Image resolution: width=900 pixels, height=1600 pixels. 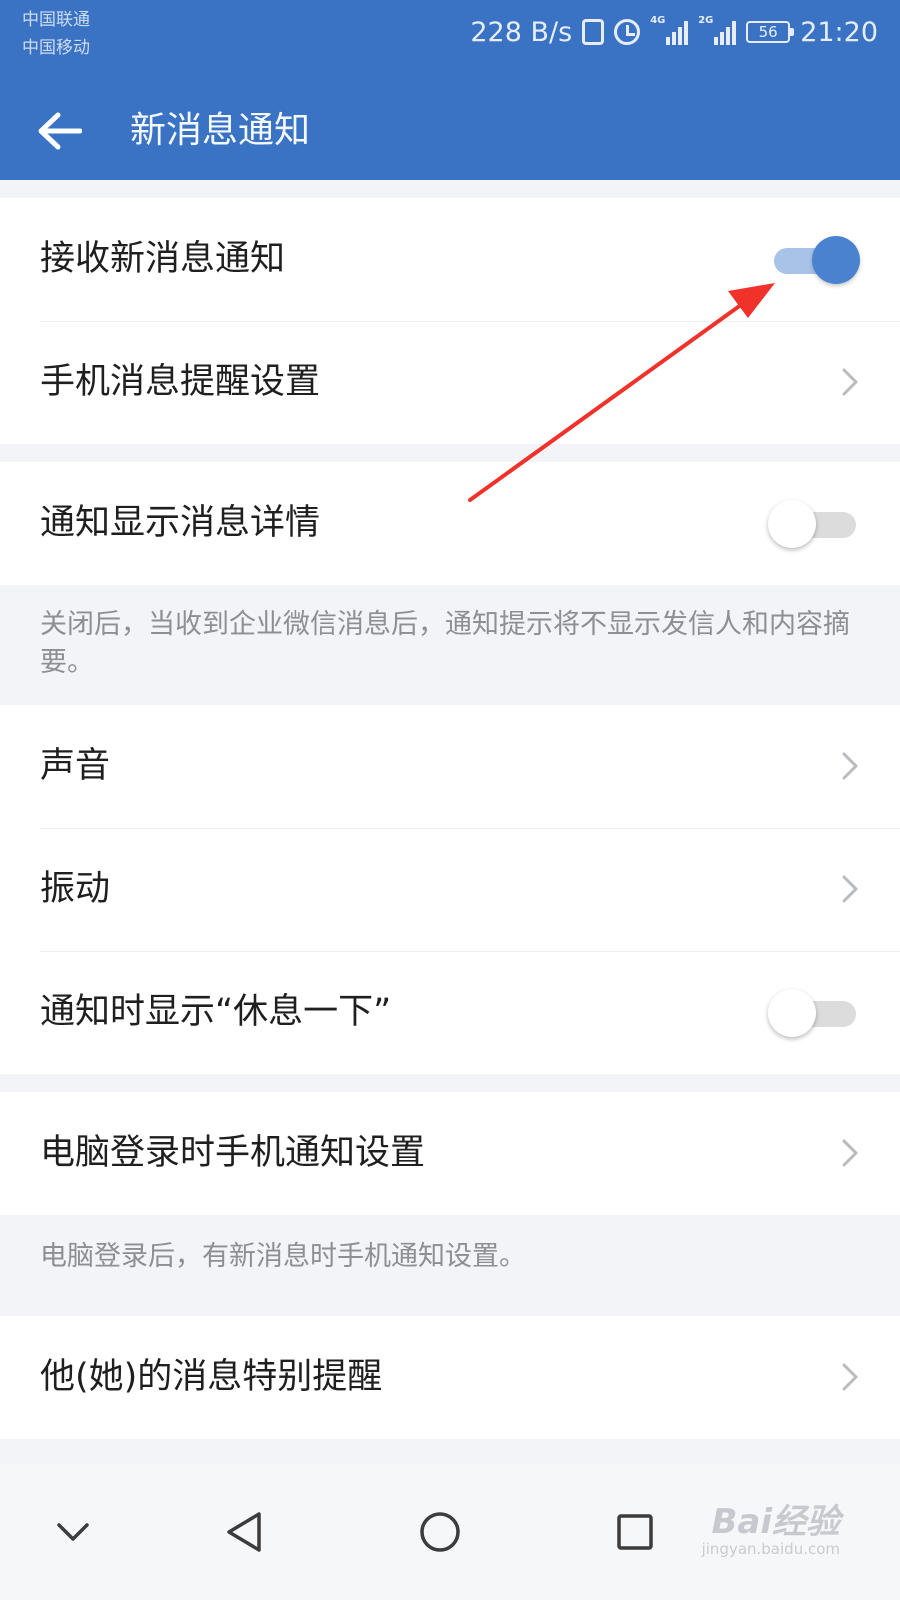 What do you see at coordinates (593, 32) in the screenshot?
I see `vibrate-icon` at bounding box center [593, 32].